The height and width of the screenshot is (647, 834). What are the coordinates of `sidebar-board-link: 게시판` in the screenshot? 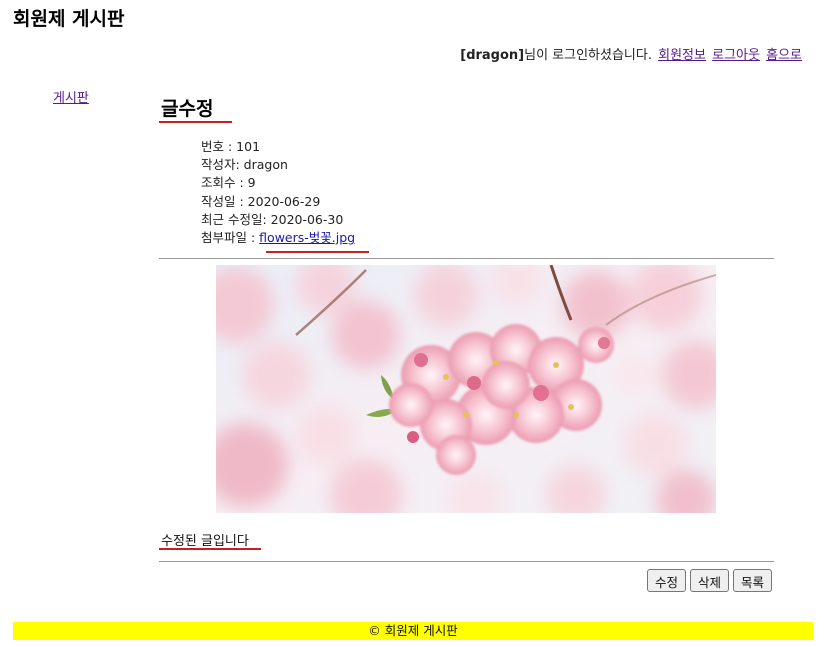 It's located at (71, 96).